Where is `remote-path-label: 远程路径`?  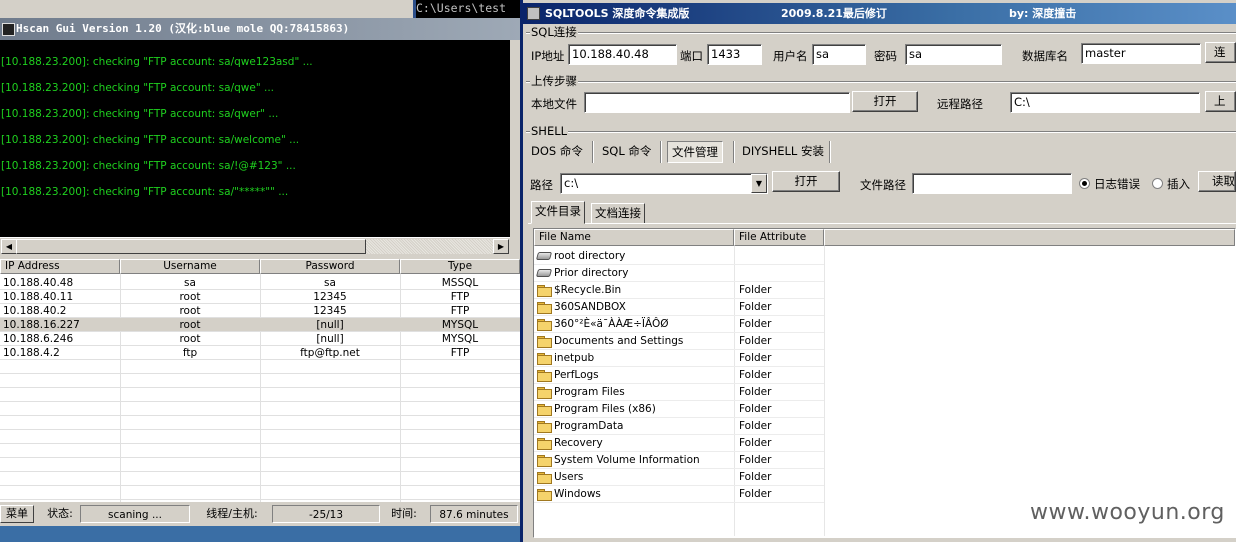
remote-path-label: 远程路径 is located at coordinates (960, 104).